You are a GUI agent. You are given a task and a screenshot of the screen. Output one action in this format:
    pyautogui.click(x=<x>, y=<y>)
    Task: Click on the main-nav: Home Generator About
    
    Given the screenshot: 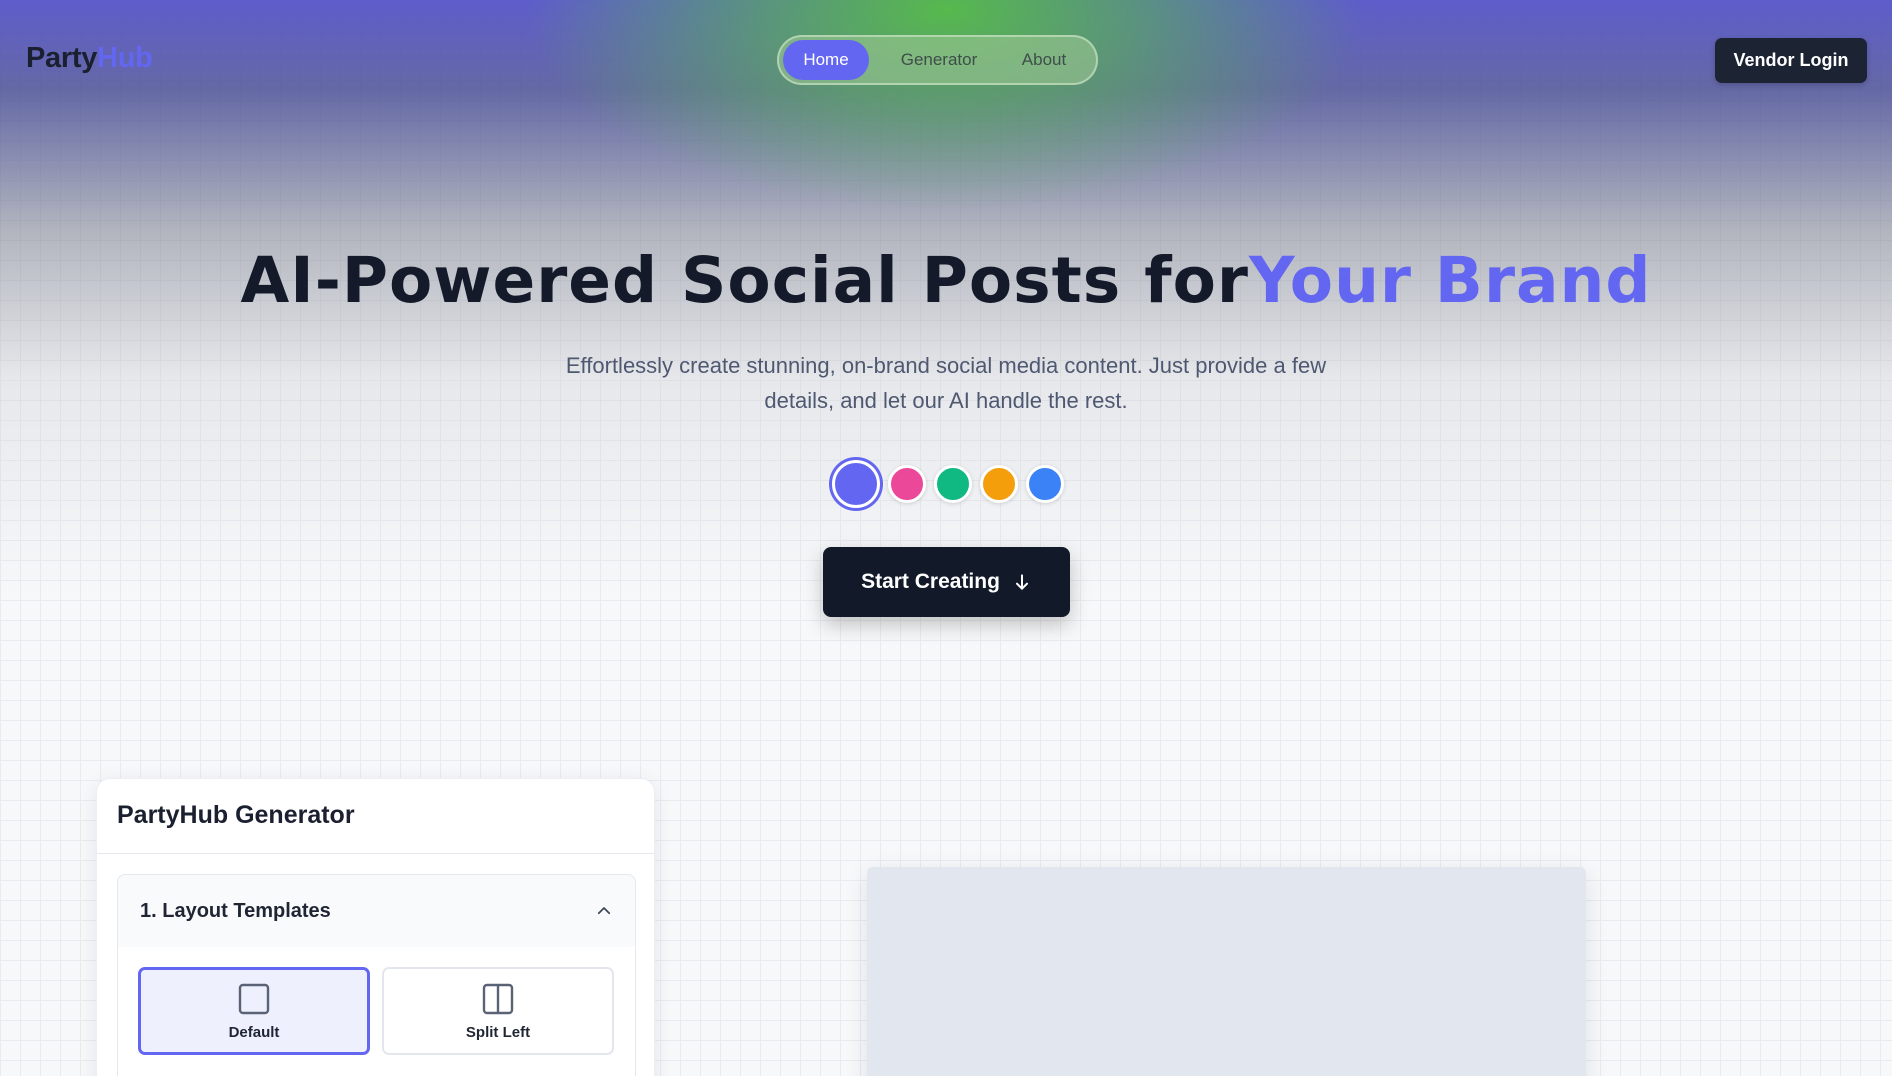 What is the action you would take?
    pyautogui.click(x=937, y=60)
    